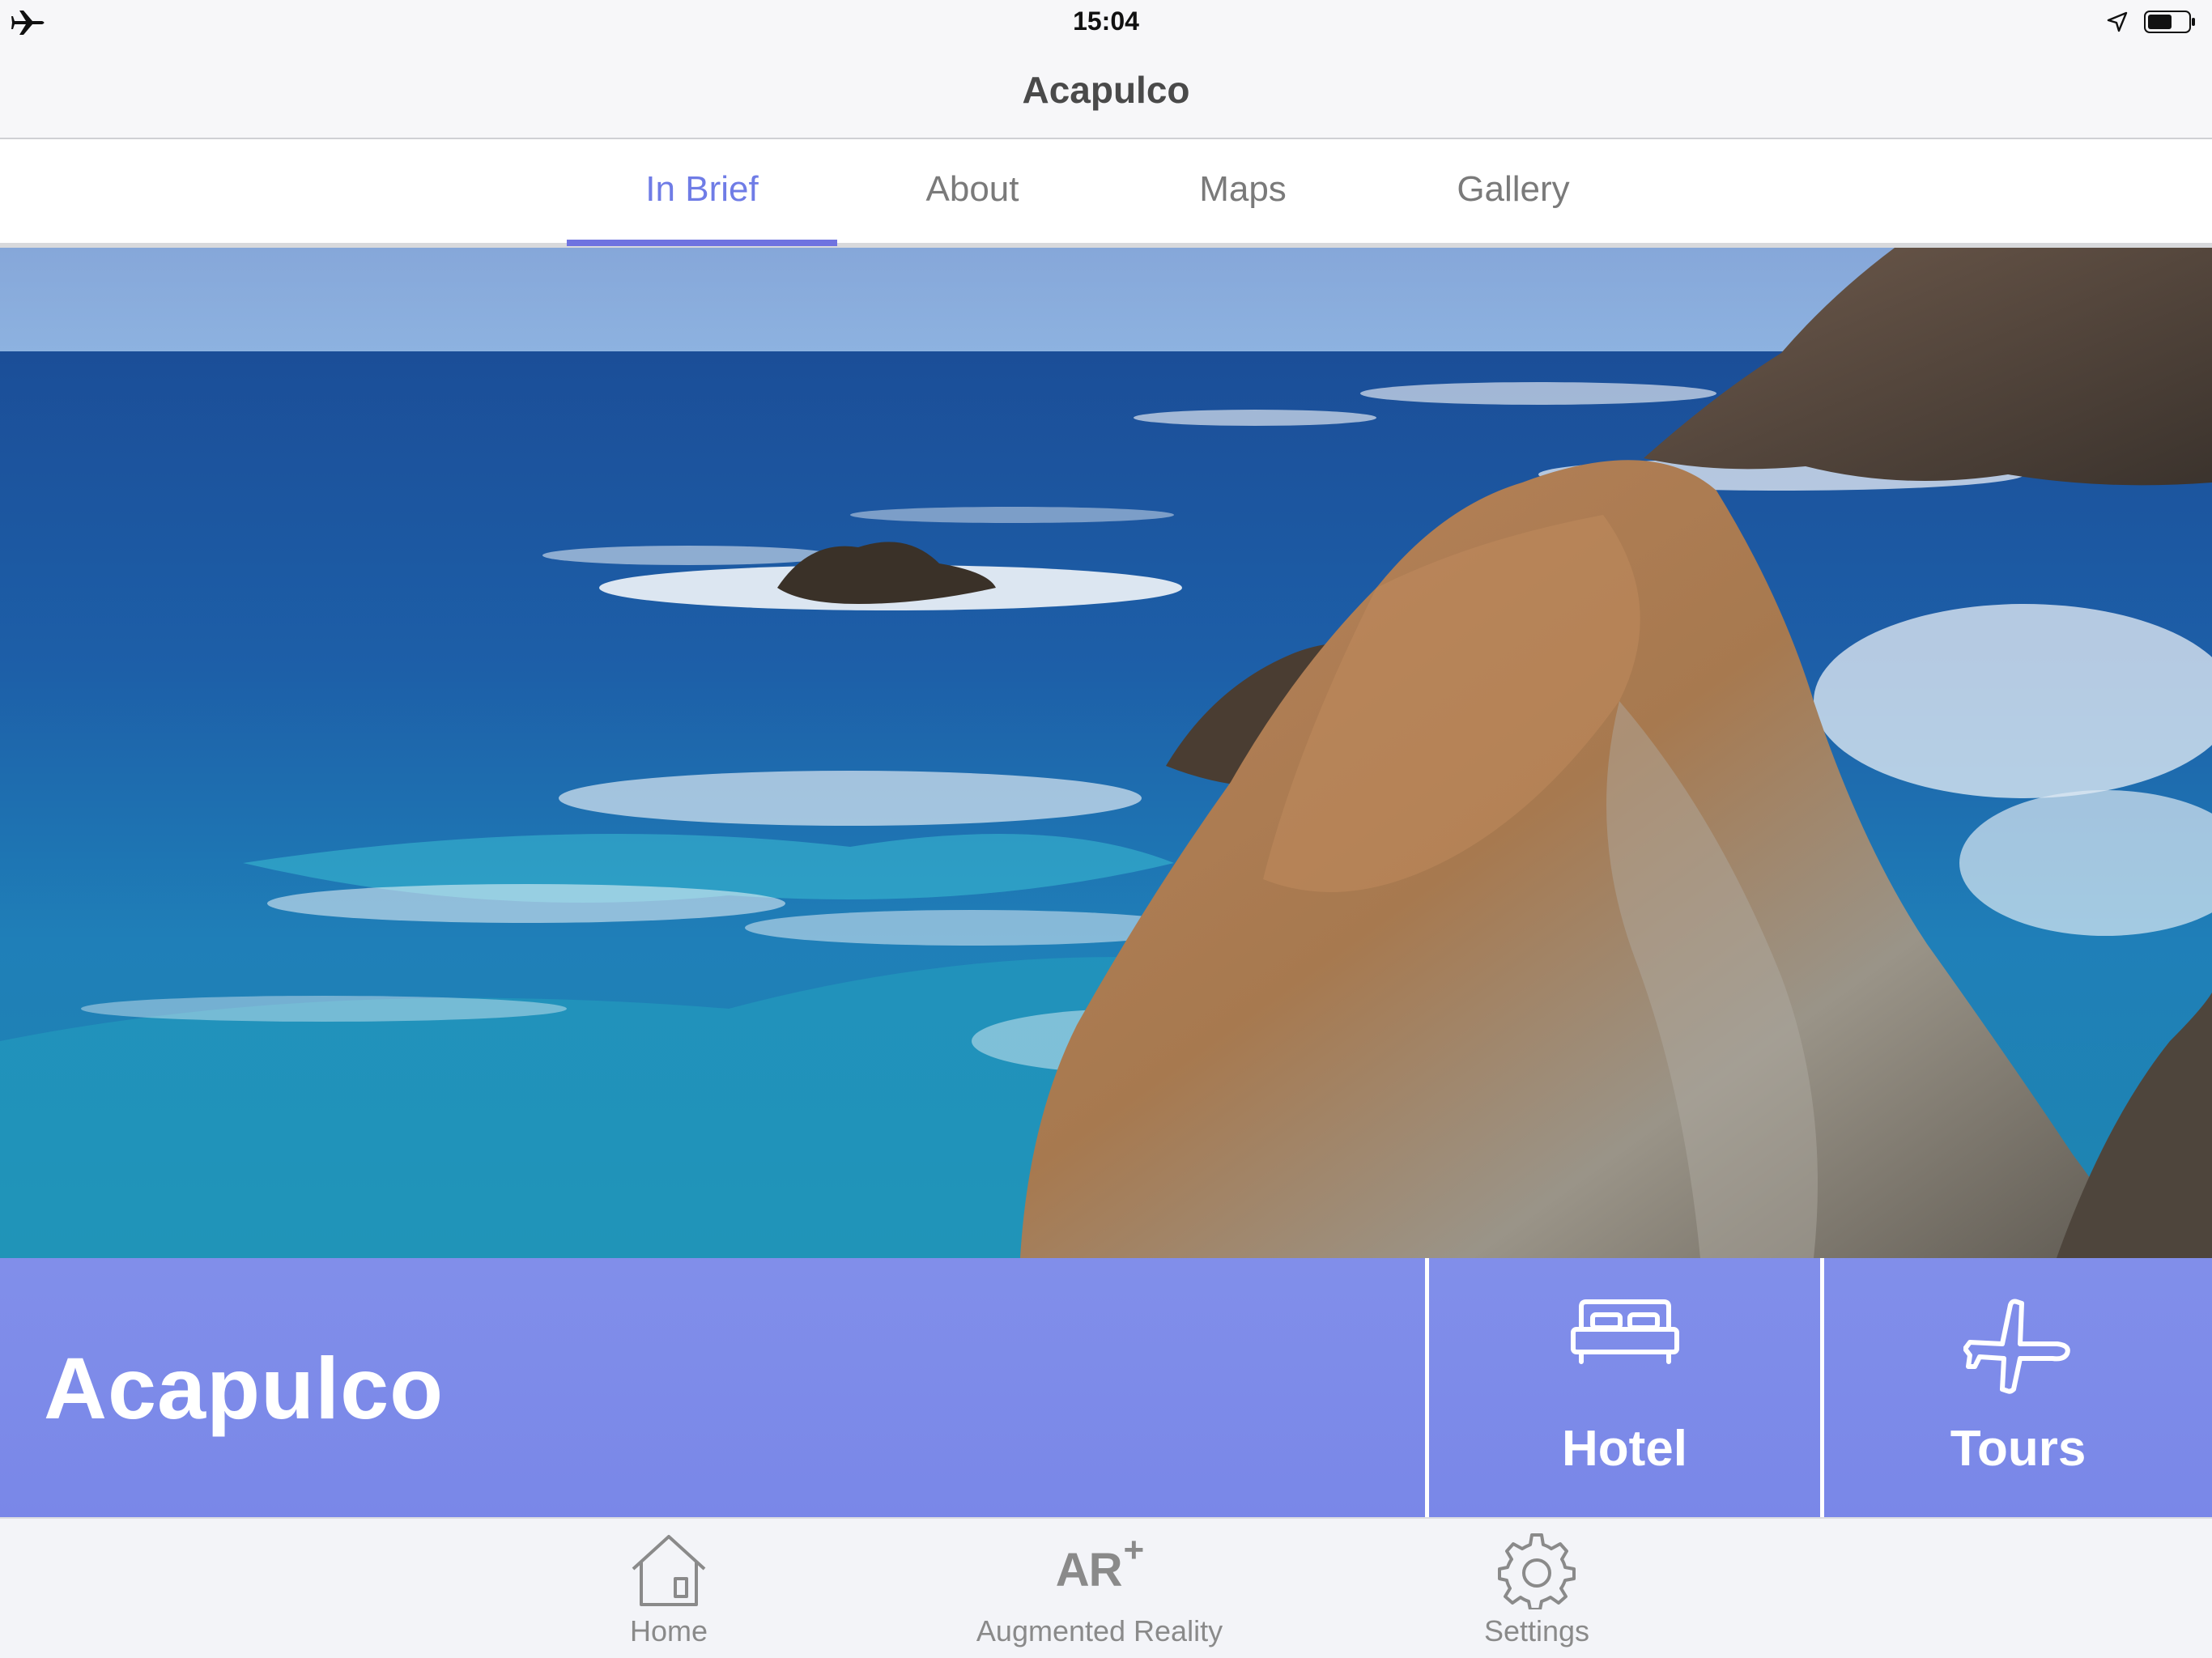 This screenshot has width=2212, height=1658. Describe the element at coordinates (2016, 1346) in the screenshot. I see `airplane-icon` at that location.